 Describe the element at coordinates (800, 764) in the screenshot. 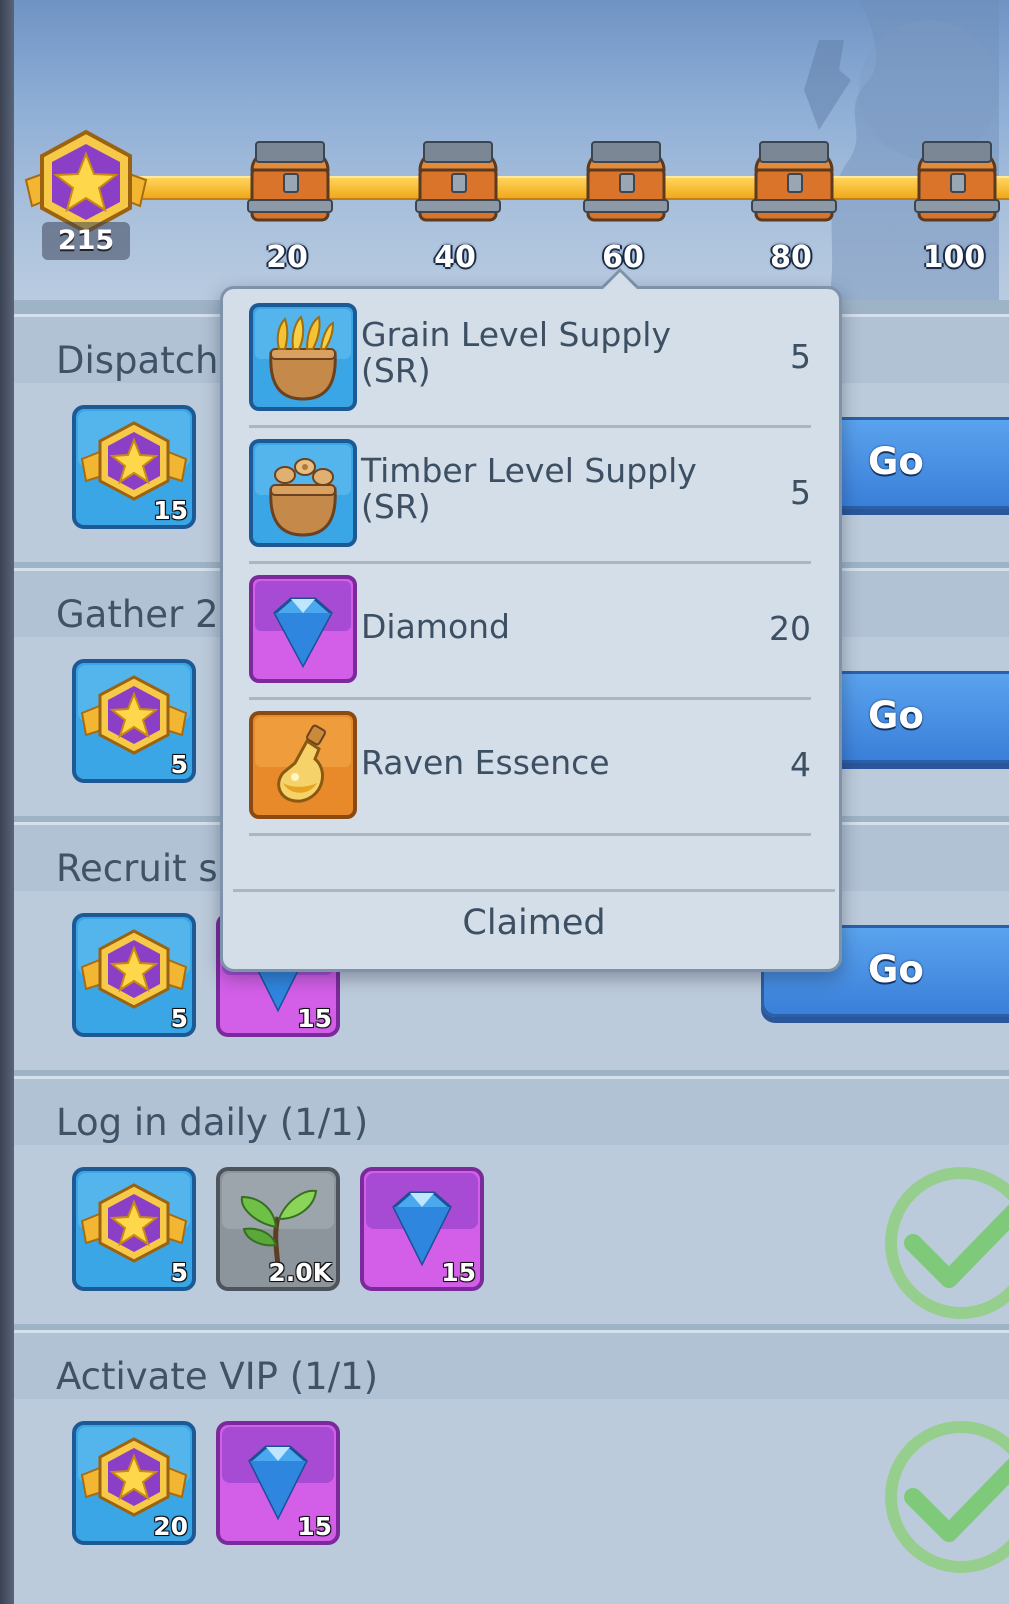

I see `popup-reward-qty: 4` at that location.